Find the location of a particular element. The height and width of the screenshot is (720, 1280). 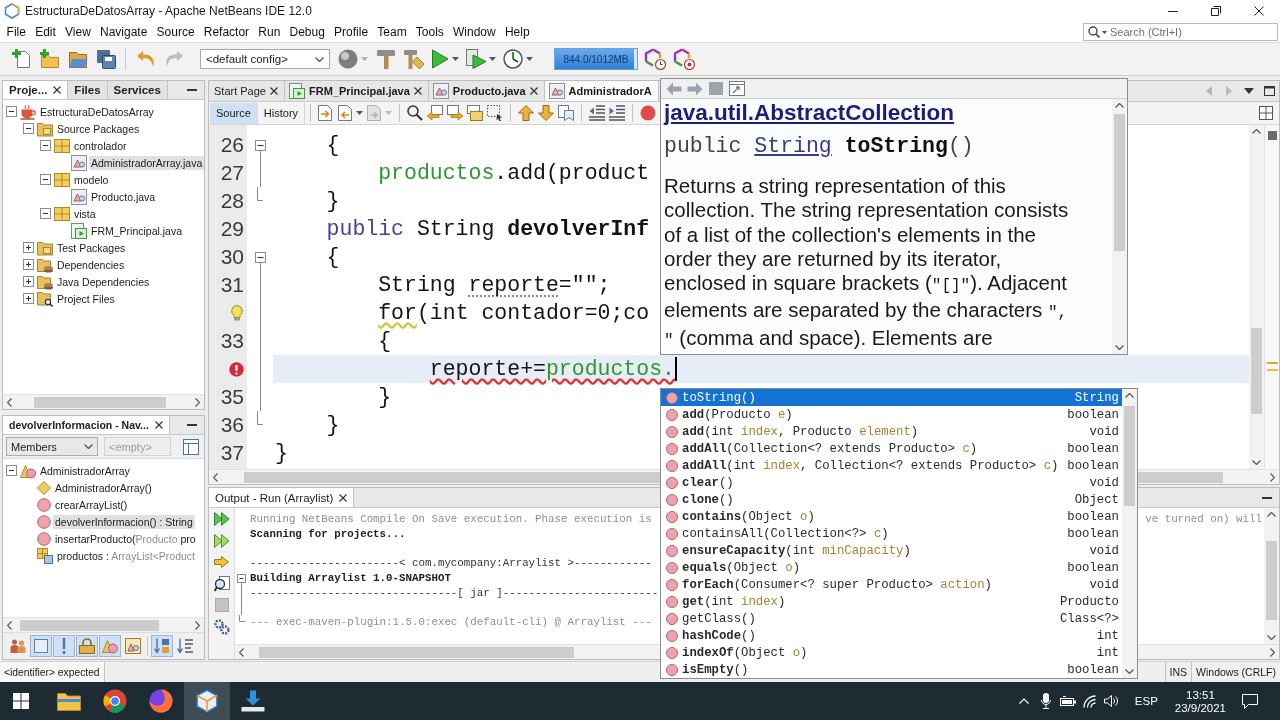

input-language: ESP is located at coordinates (1146, 701).